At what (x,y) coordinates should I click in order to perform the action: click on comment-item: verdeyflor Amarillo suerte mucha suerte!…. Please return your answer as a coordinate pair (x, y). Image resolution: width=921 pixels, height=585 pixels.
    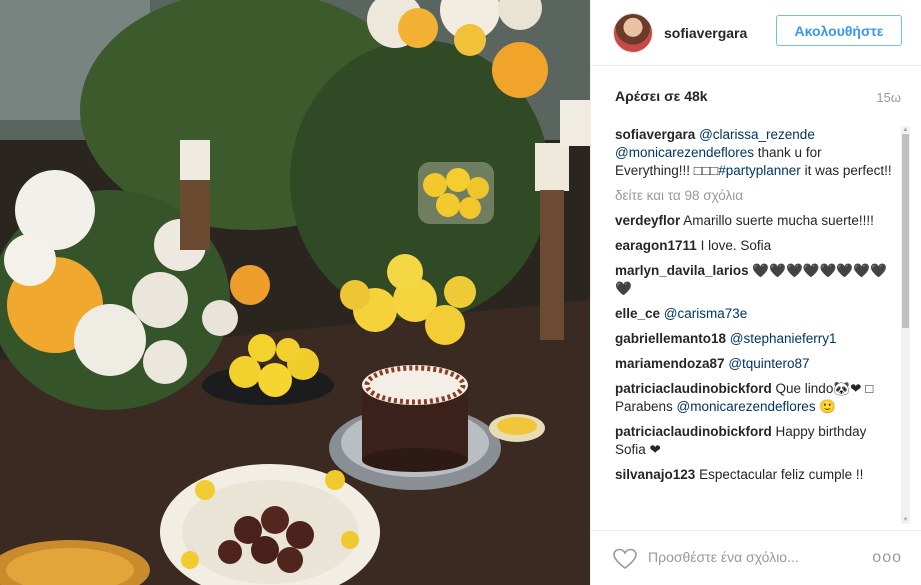
    Looking at the image, I should click on (755, 221).